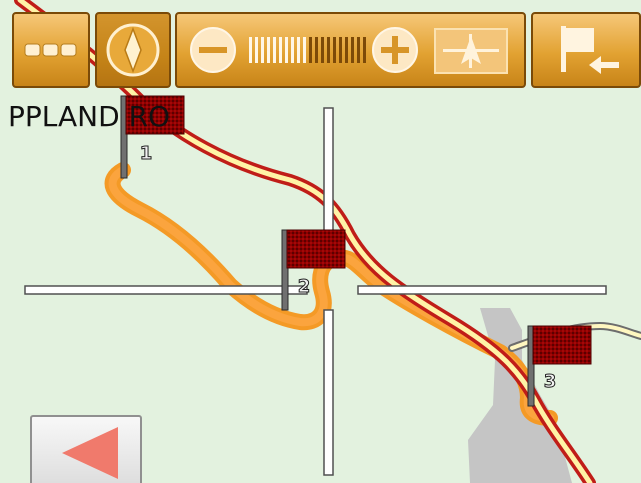  What do you see at coordinates (304, 287) in the screenshot?
I see `waypoint-number-2: 2` at bounding box center [304, 287].